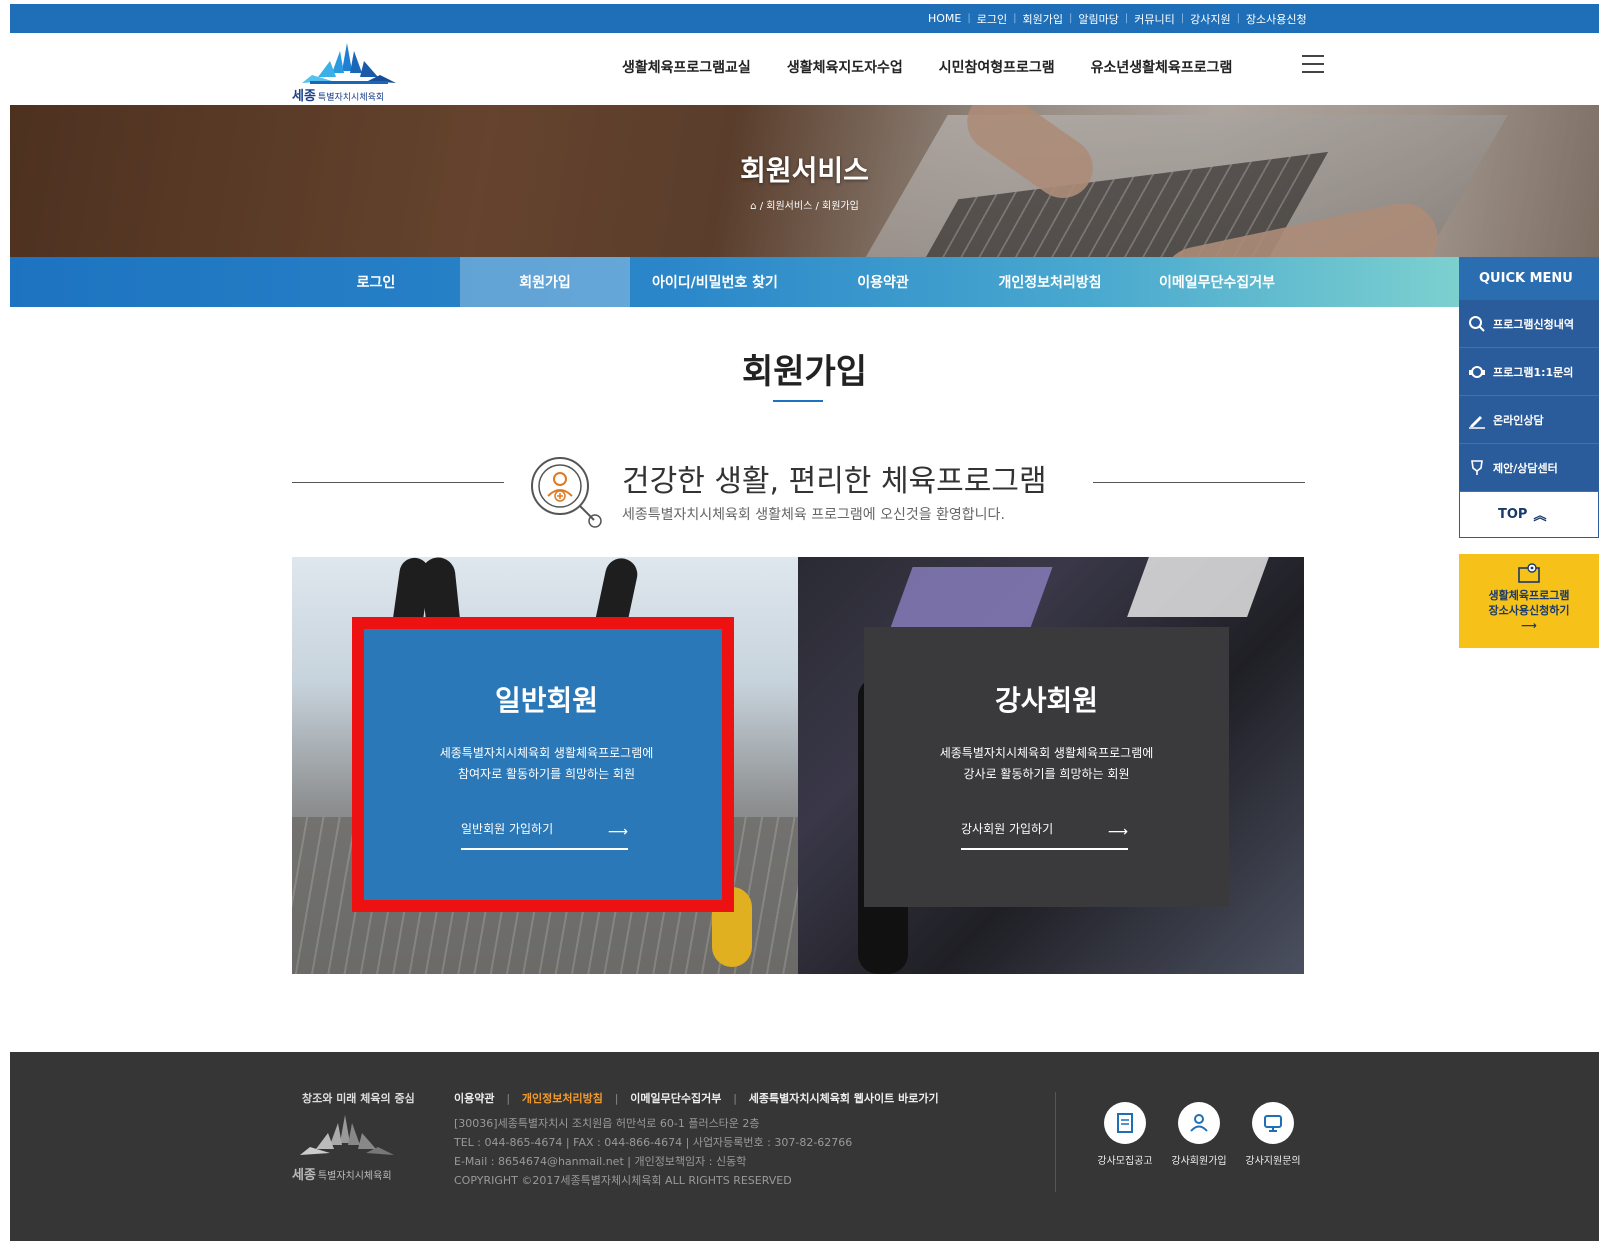 Image resolution: width=1599 pixels, height=1241 pixels. Describe the element at coordinates (357, 72) in the screenshot. I see `site-logo: 세종 특별자치시체육회` at that location.